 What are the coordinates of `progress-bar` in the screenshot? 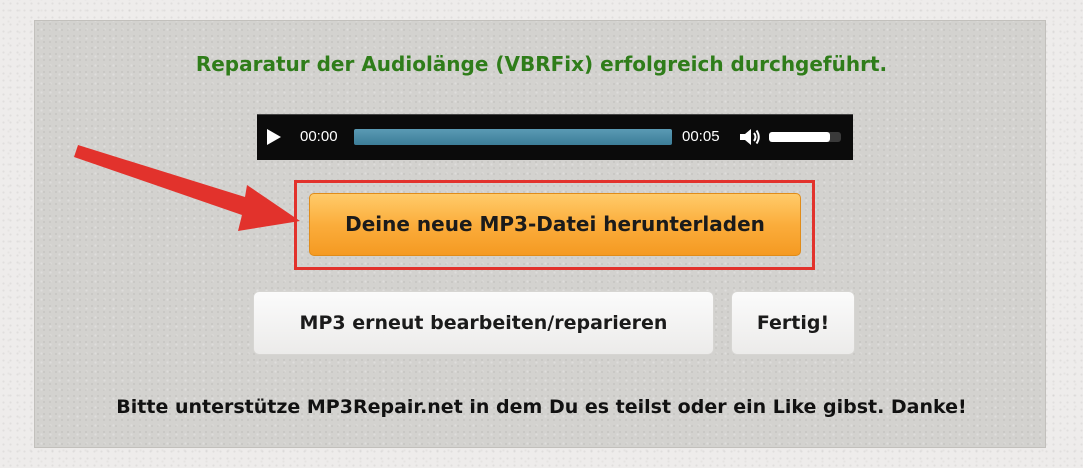 It's located at (513, 137).